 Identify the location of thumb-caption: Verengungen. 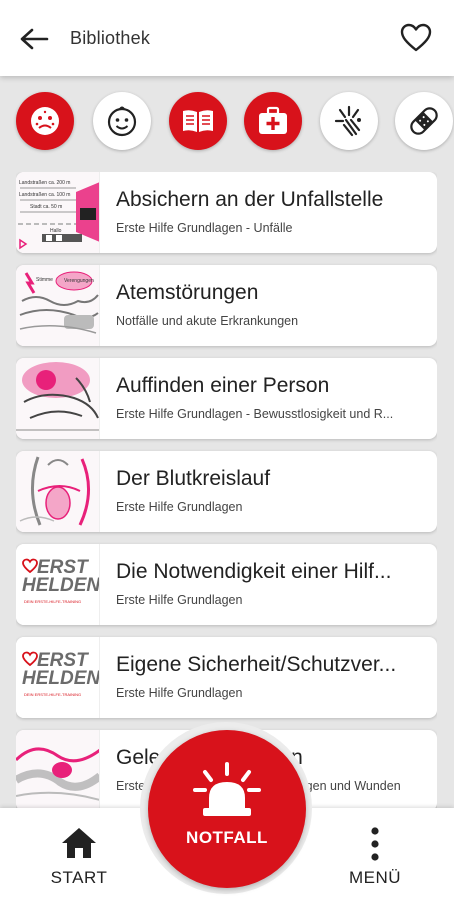
(79, 281).